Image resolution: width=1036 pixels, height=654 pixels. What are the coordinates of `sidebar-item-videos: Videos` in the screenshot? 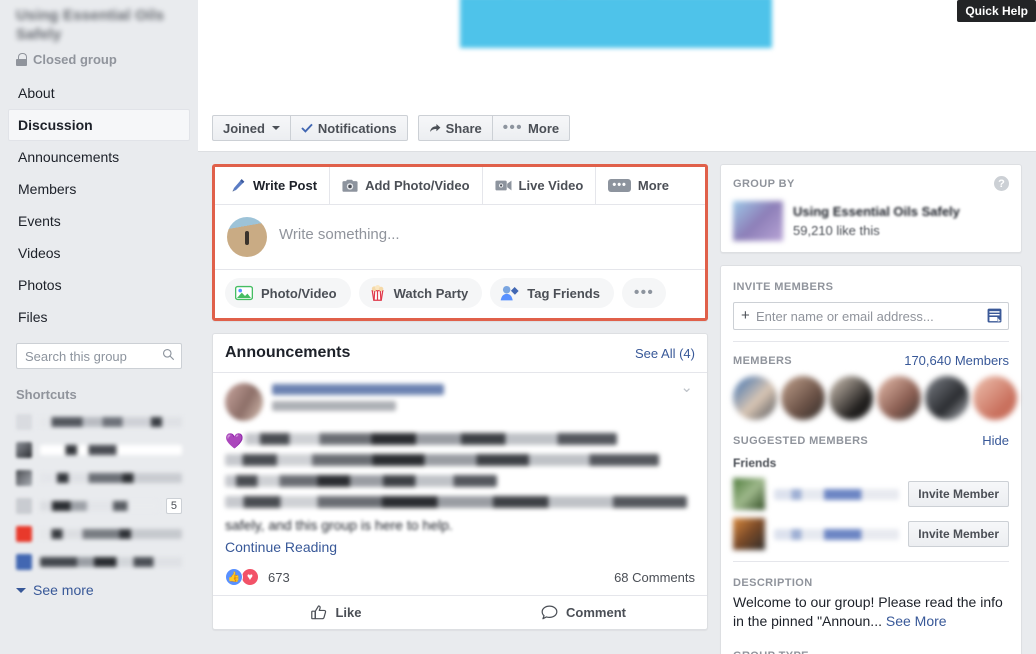 It's located at (99, 253).